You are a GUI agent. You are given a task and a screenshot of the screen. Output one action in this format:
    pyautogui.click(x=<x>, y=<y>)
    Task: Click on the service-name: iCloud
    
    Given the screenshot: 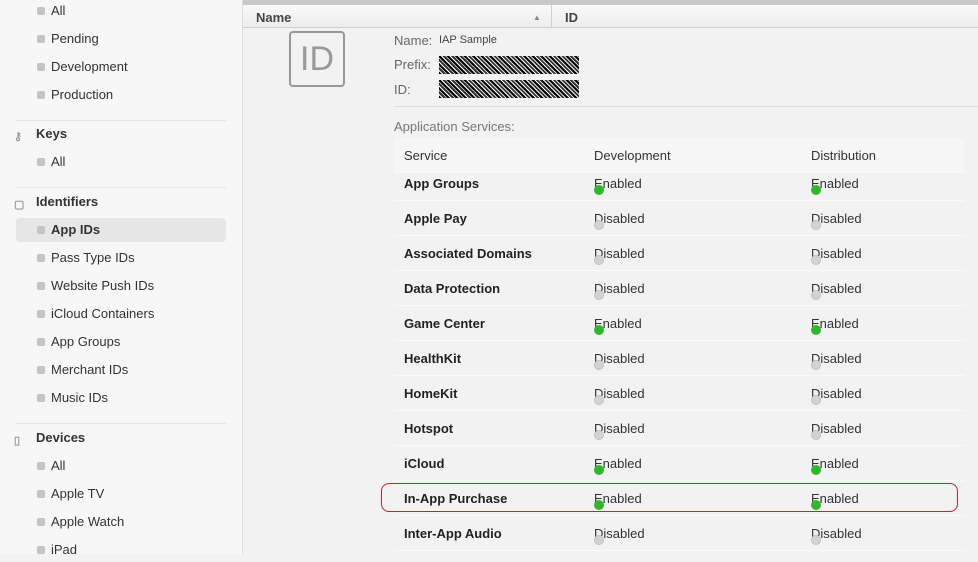 What is the action you would take?
    pyautogui.click(x=424, y=463)
    